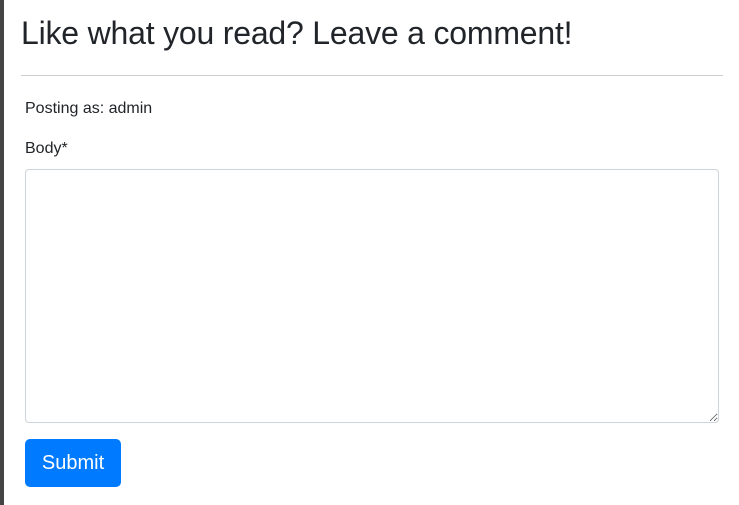  What do you see at coordinates (89, 108) in the screenshot?
I see `posting-as-text: Posting as: admin` at bounding box center [89, 108].